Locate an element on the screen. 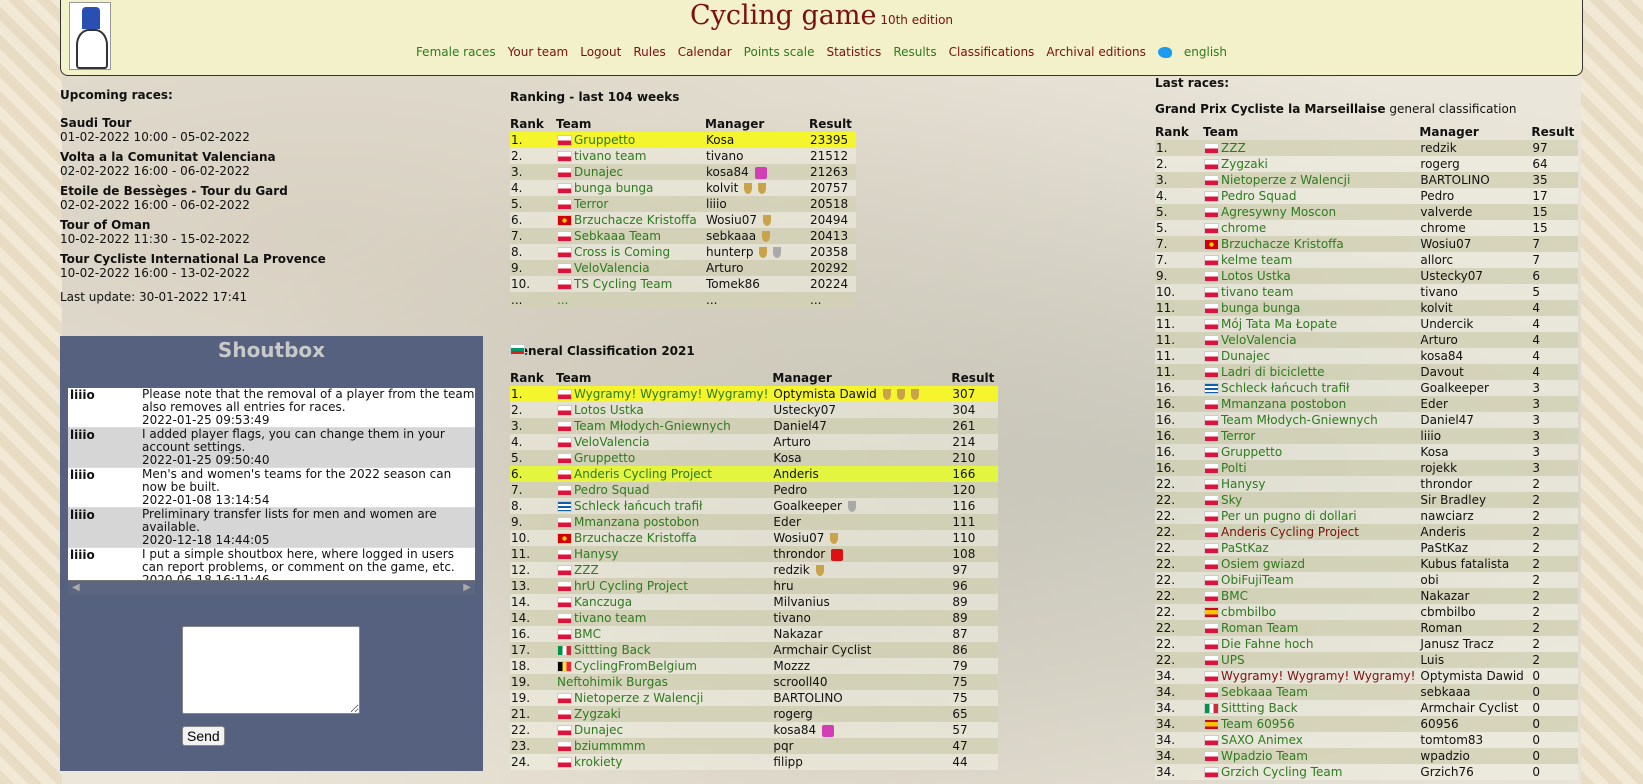 The height and width of the screenshot is (784, 1643). team-link: Sky is located at coordinates (1231, 500).